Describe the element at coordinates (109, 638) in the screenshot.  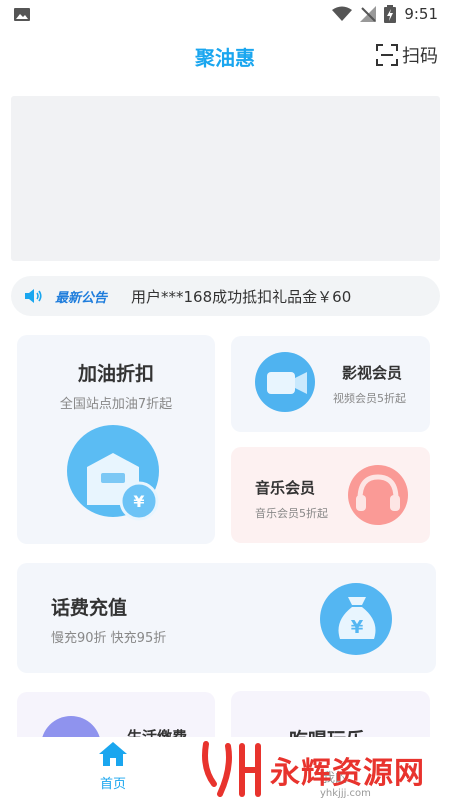
I see `phone-topup-subtitle: 慢充90折 快充95折` at that location.